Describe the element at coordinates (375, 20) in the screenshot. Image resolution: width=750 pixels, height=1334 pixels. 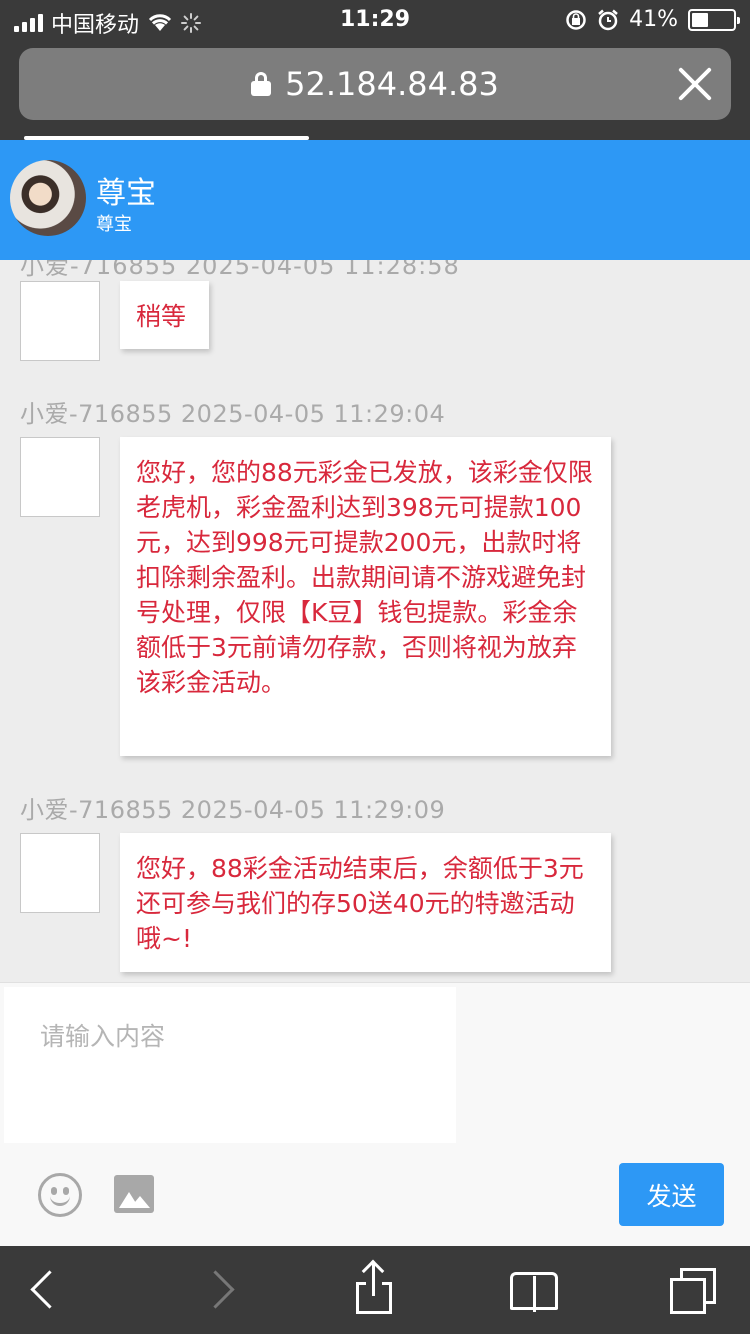
I see `status-bar: 中国移动 11:29 41%` at that location.